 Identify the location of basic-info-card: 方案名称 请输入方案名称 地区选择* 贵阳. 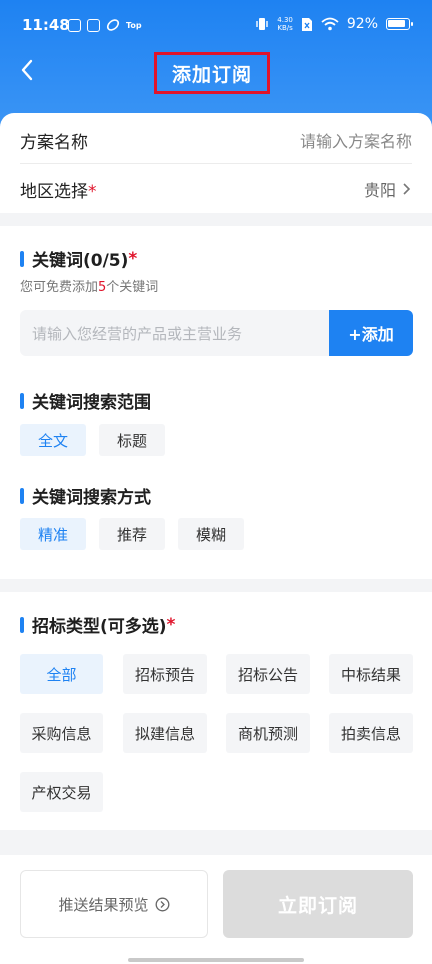
(216, 163).